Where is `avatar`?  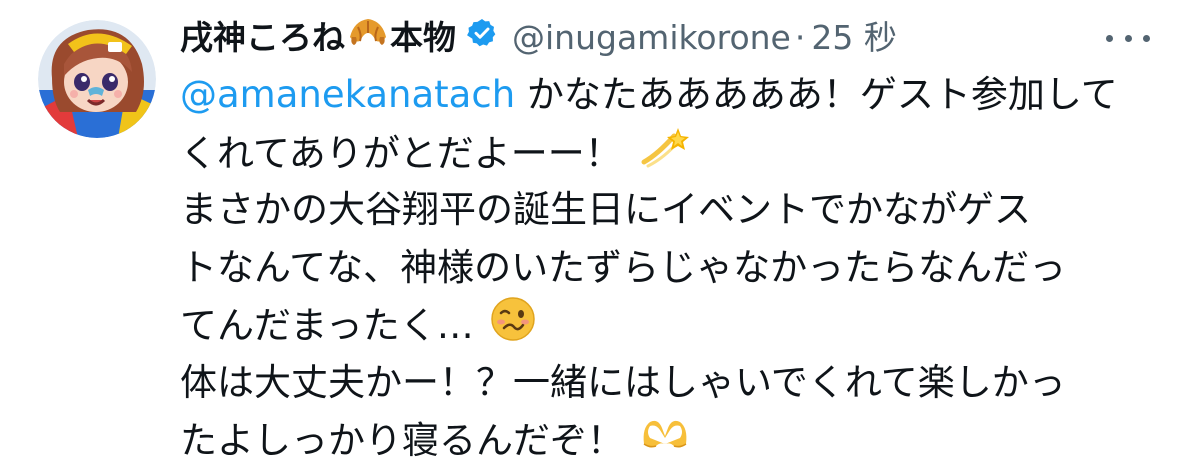
avatar is located at coordinates (97, 79).